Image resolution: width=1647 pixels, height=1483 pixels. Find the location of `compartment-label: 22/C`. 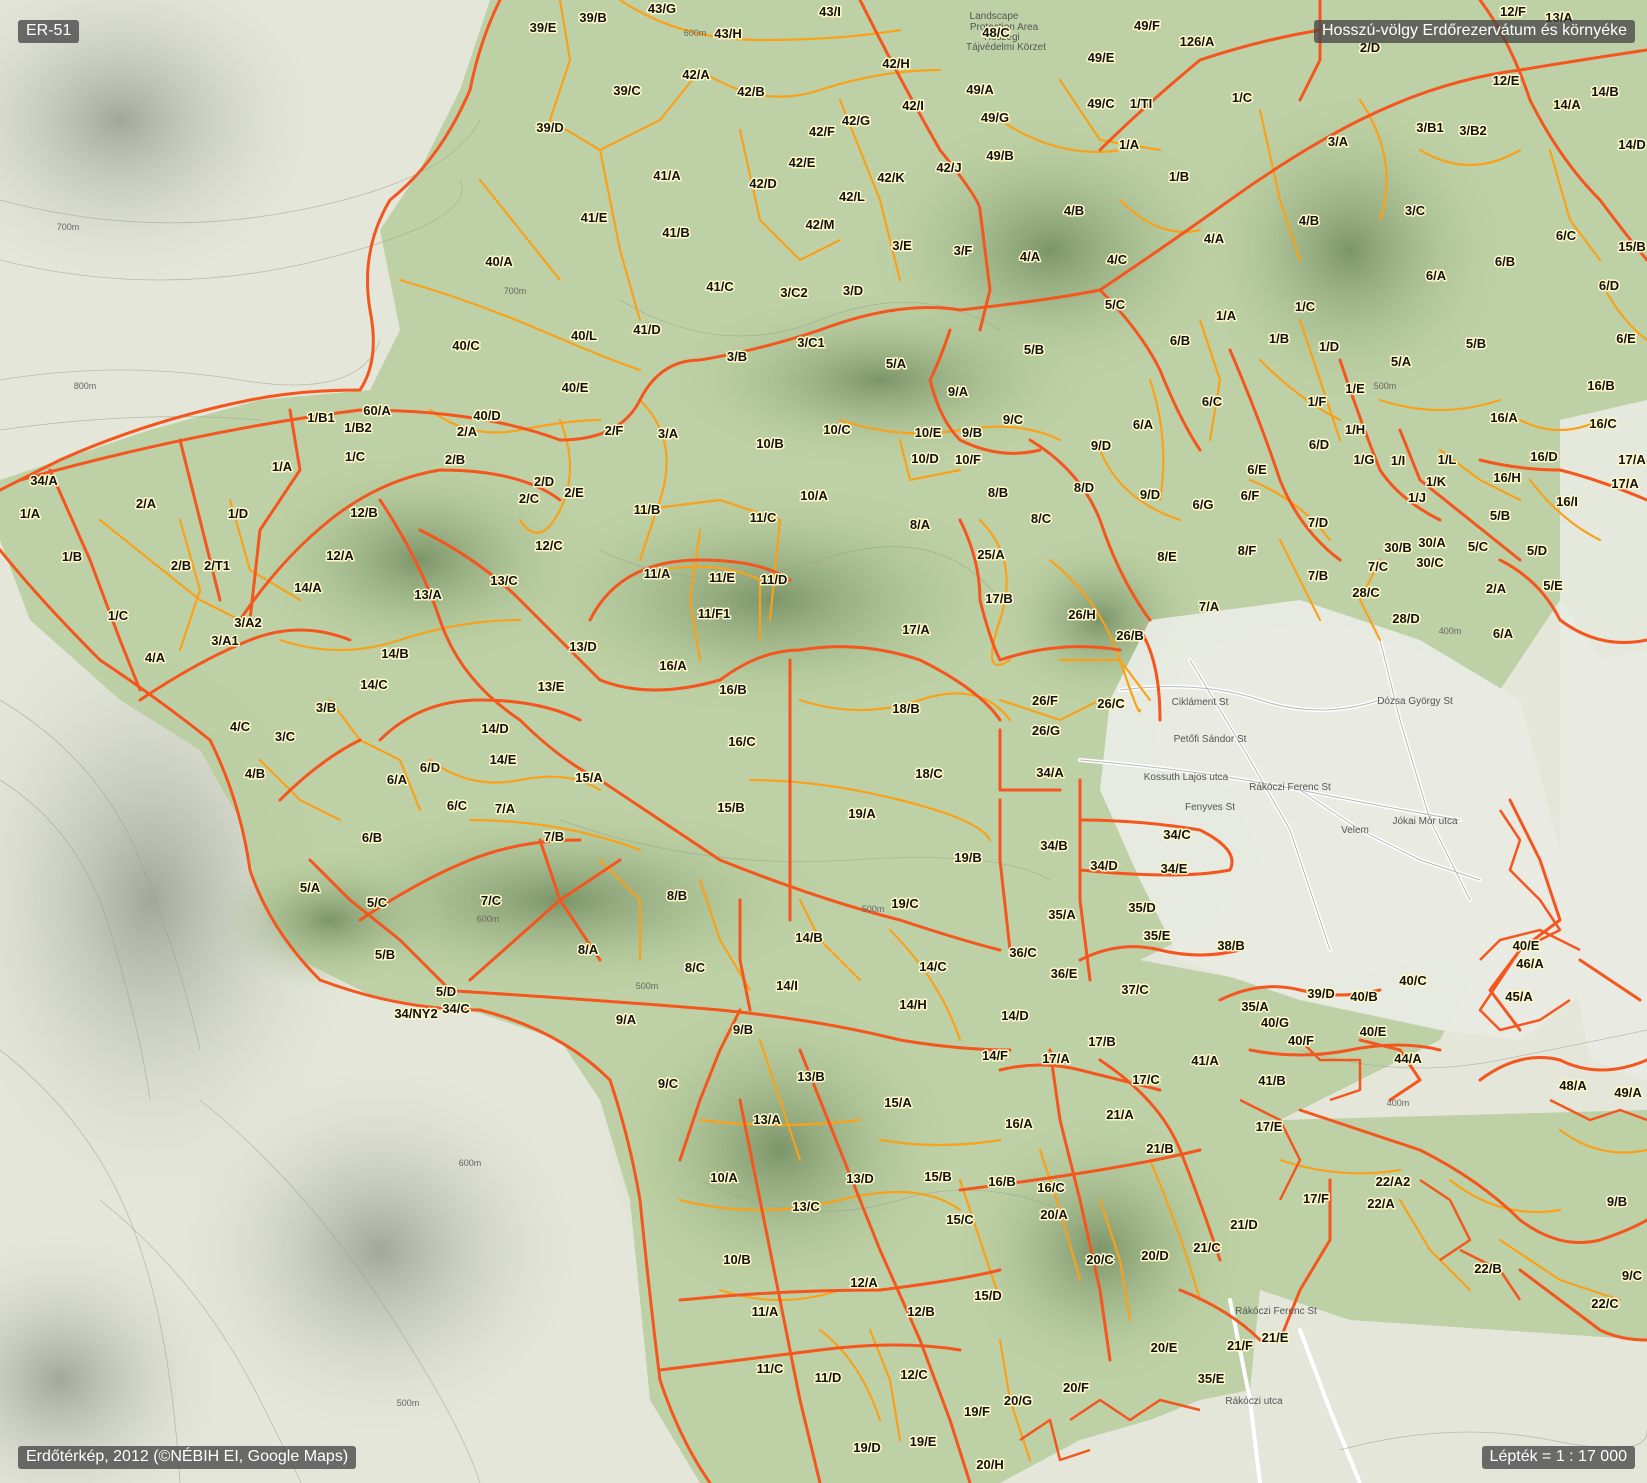

compartment-label: 22/C is located at coordinates (1605, 1304).